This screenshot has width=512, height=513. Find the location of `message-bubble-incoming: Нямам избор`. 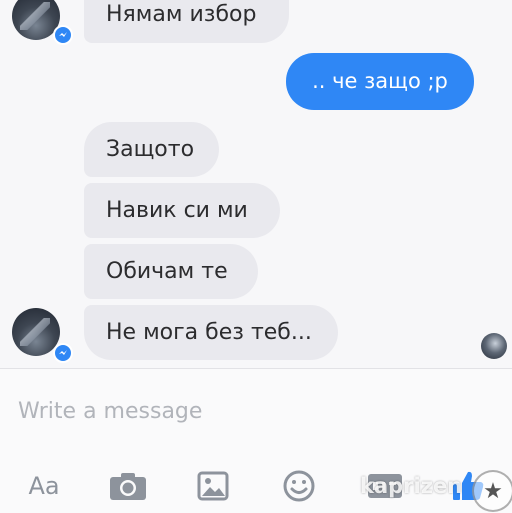

message-bubble-incoming: Нямам избор is located at coordinates (186, 21).